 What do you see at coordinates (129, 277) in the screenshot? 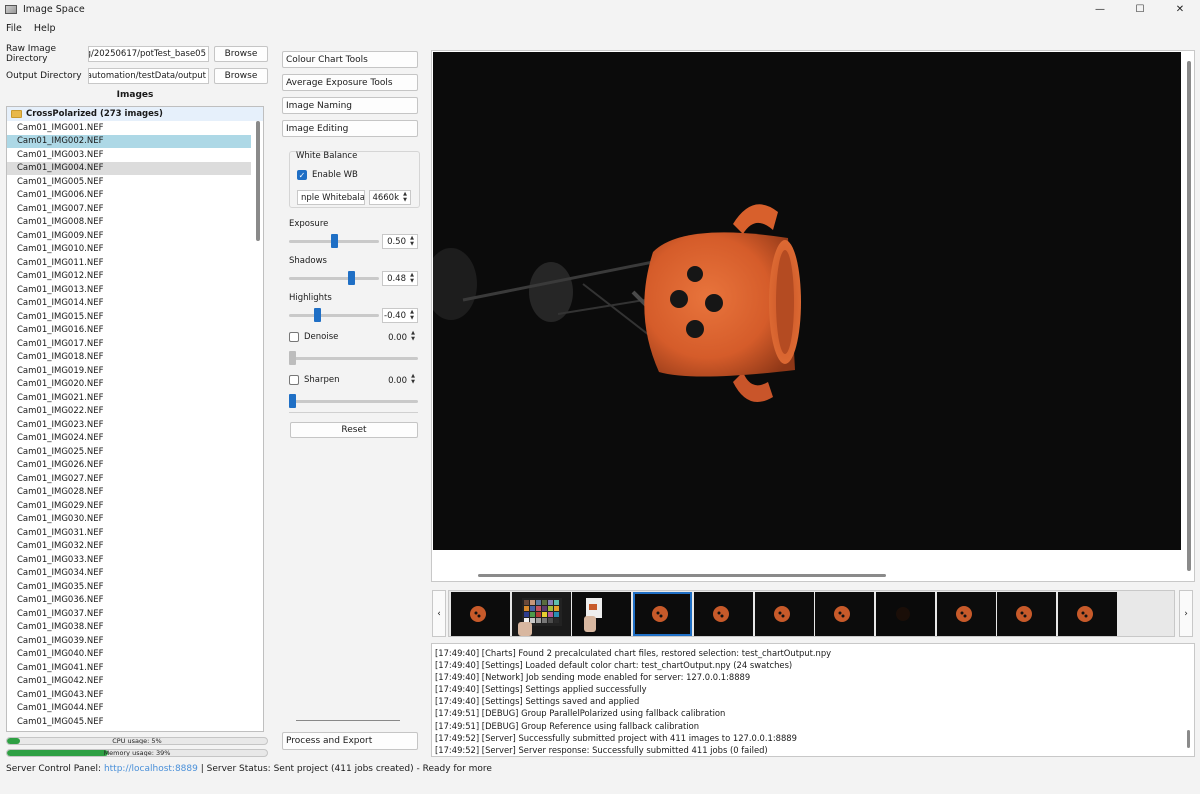
I see `list-item: Cam01_IMG012.NEF` at bounding box center [129, 277].